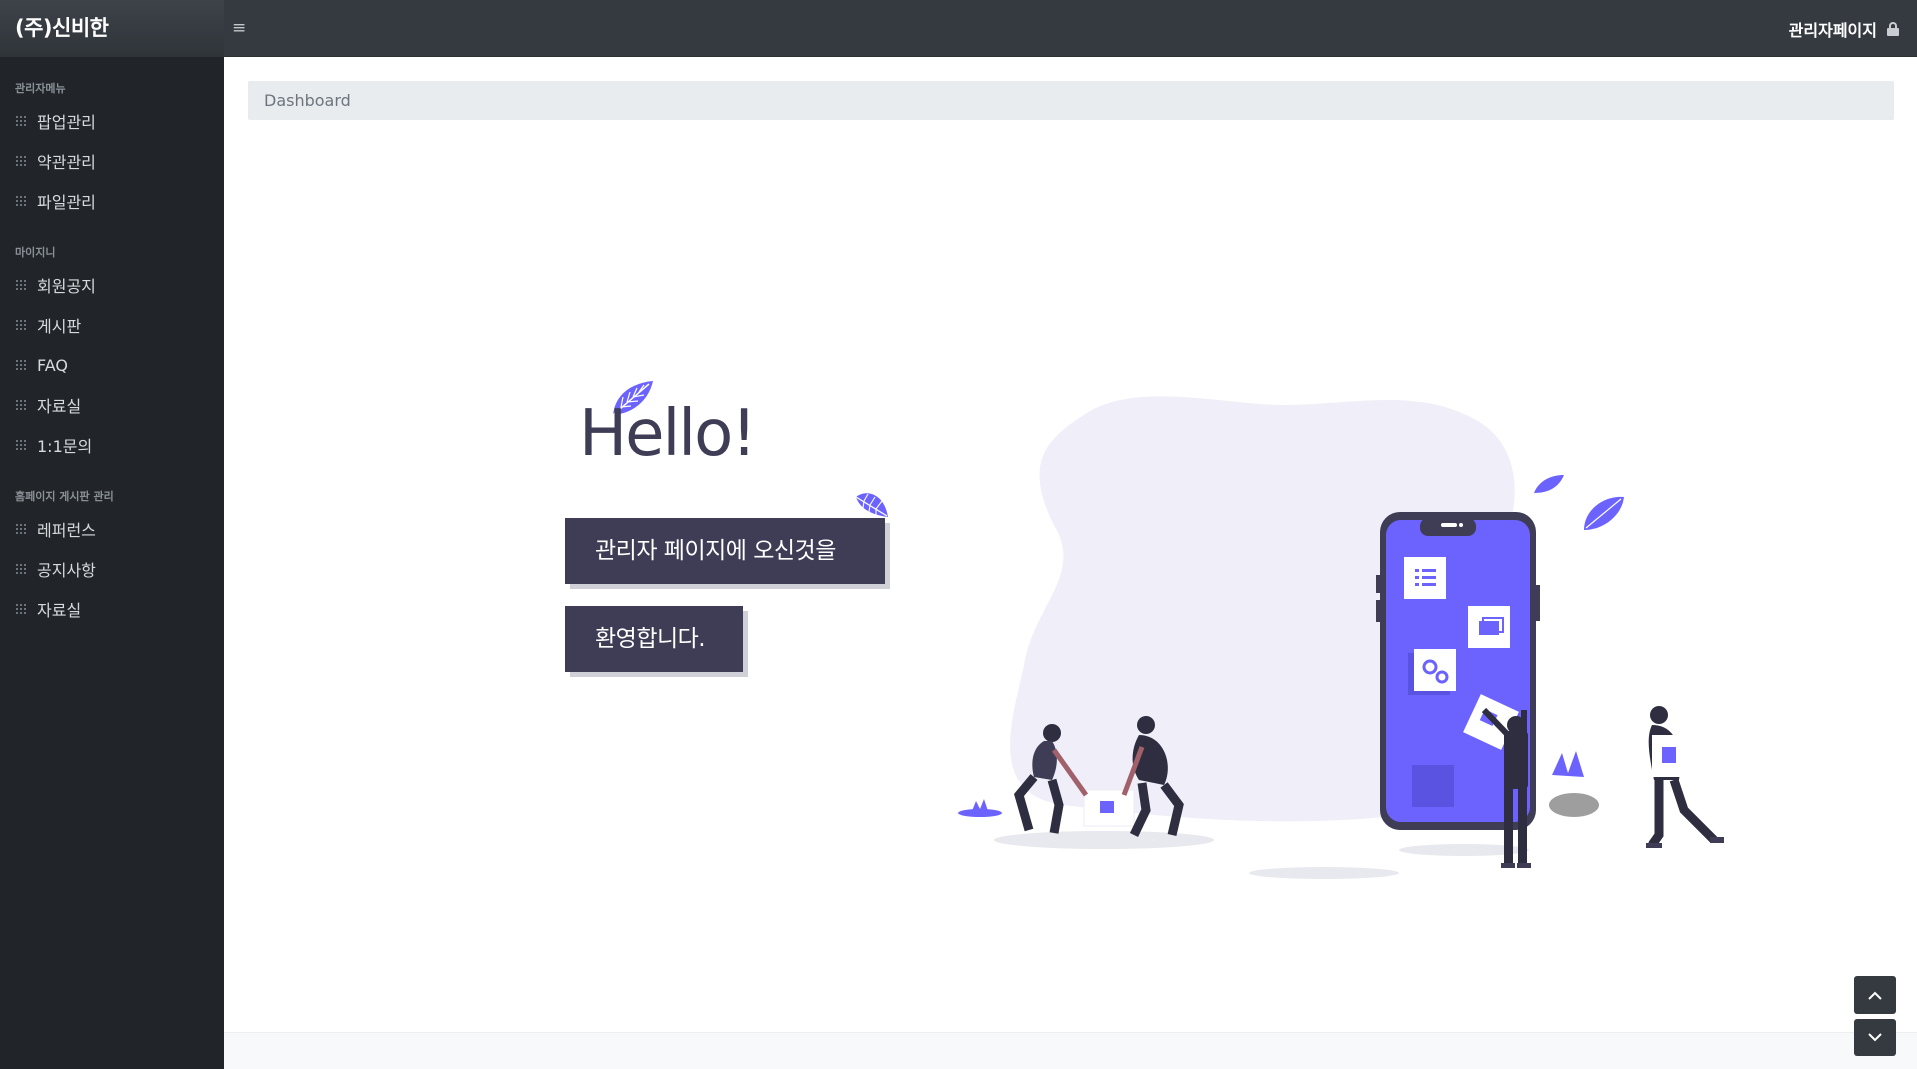 The image size is (1917, 1069). I want to click on sidebar-item-terms: 약관관리, so click(112, 161).